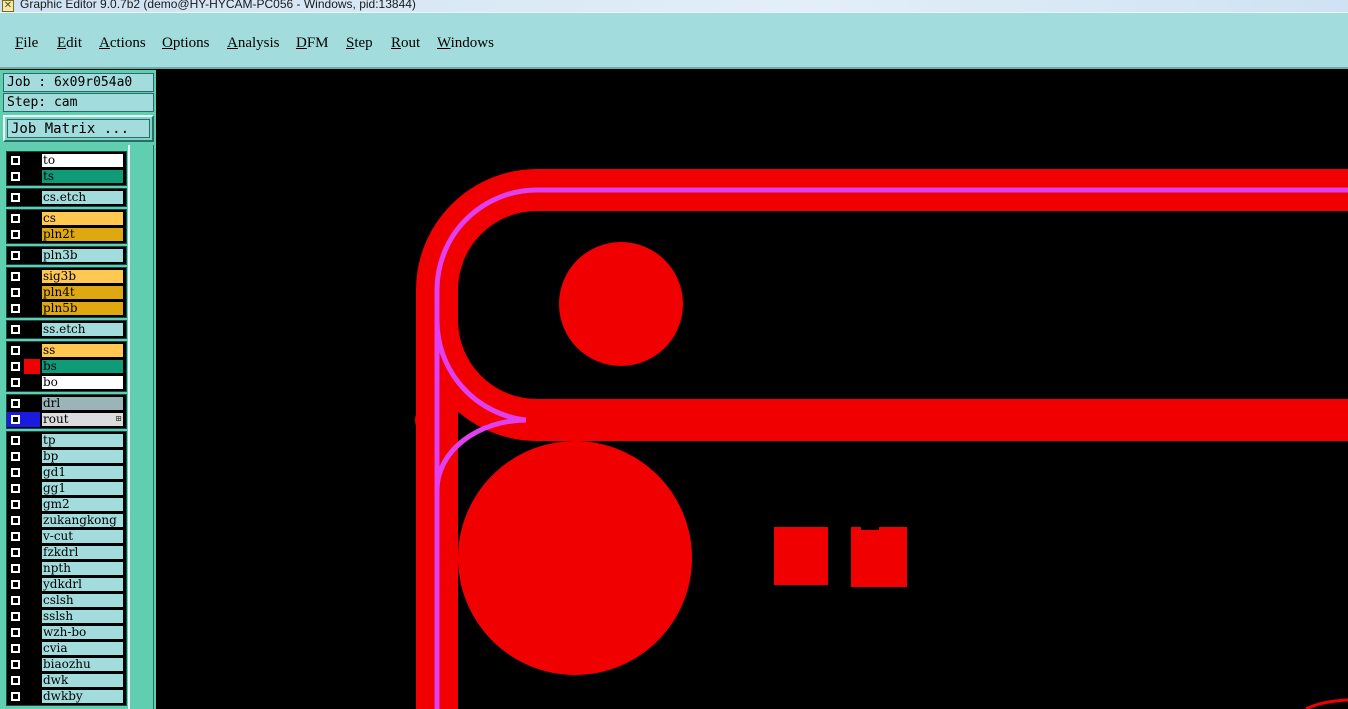  What do you see at coordinates (82, 696) in the screenshot?
I see `layer-name: dwkby` at bounding box center [82, 696].